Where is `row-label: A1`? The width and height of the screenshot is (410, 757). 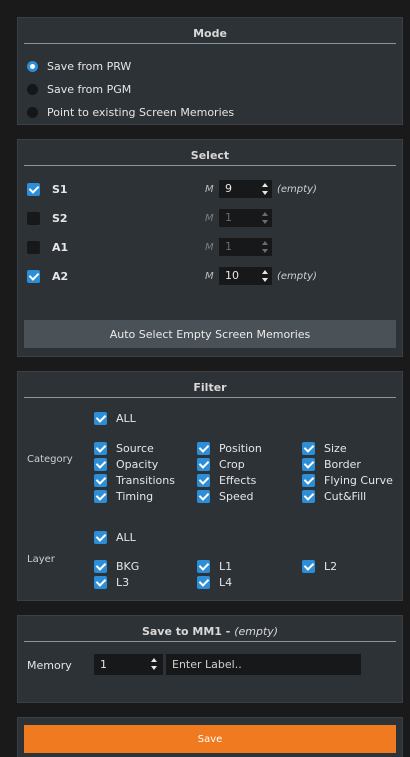
row-label: A1 is located at coordinates (60, 247).